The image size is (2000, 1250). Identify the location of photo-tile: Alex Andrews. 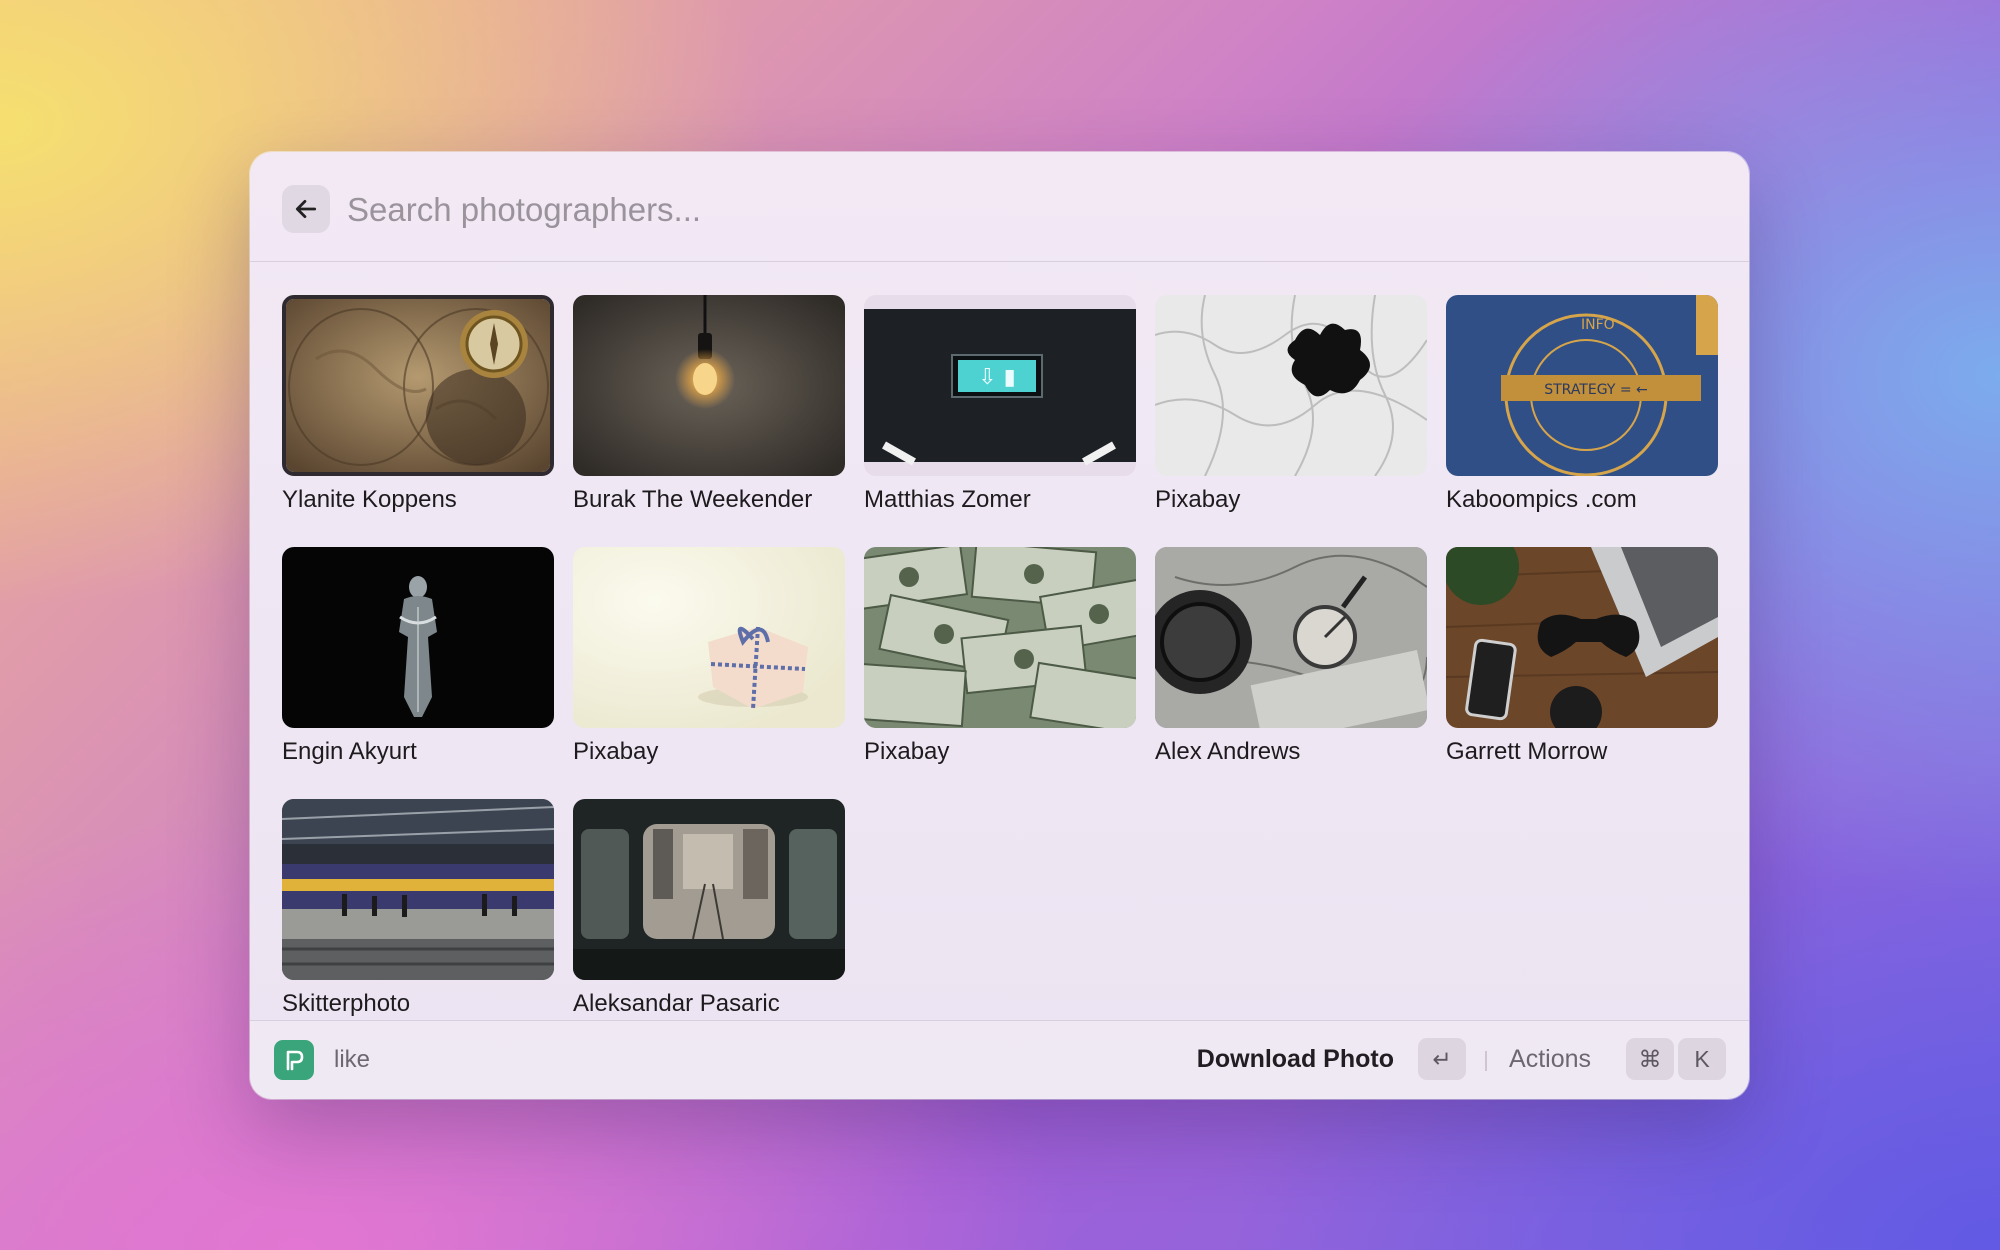
(1291, 673).